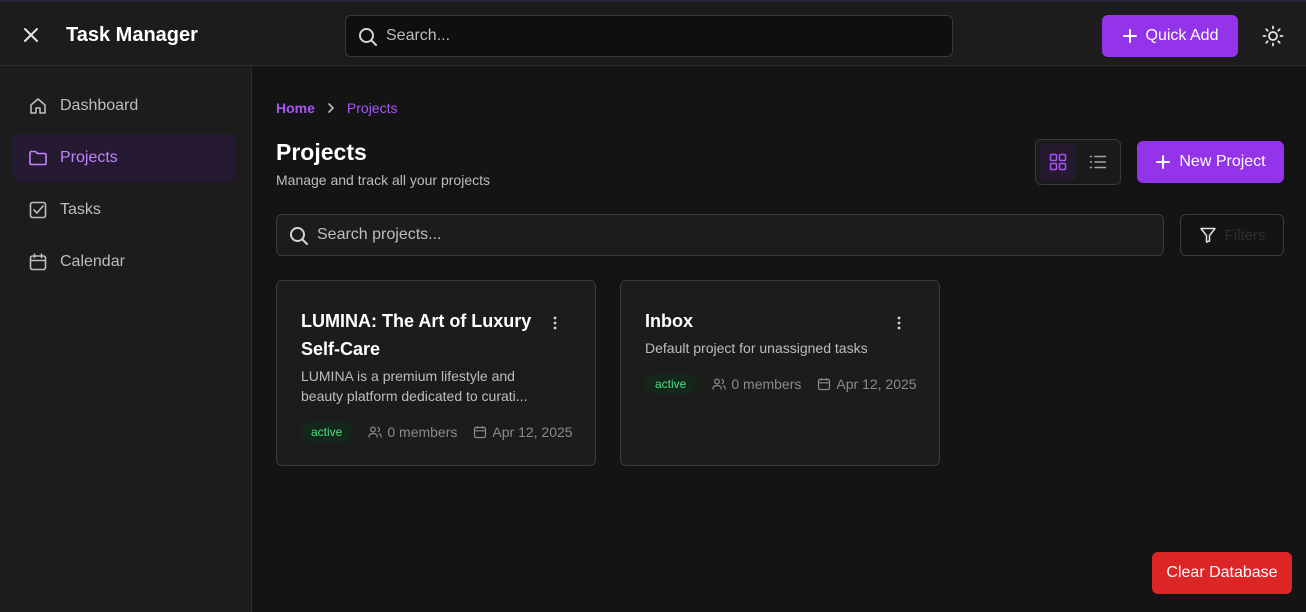 The width and height of the screenshot is (1306, 612). I want to click on close-sidebar-button, so click(31, 35).